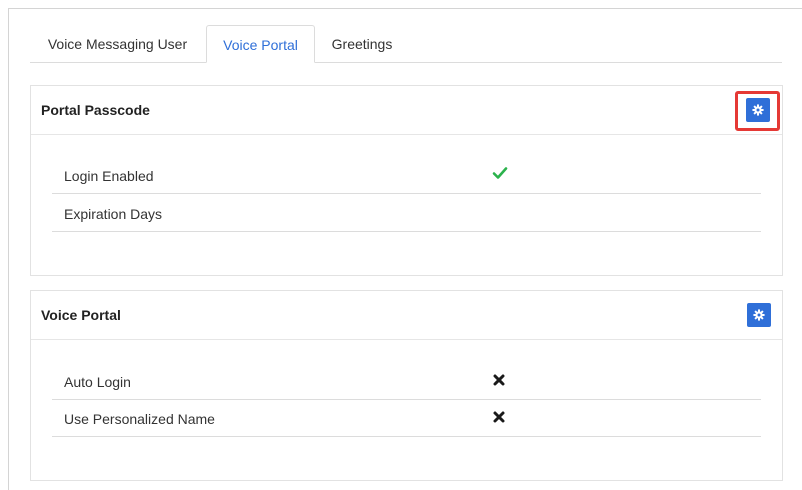 The image size is (802, 490). I want to click on row-label: Login Enabled, so click(109, 176).